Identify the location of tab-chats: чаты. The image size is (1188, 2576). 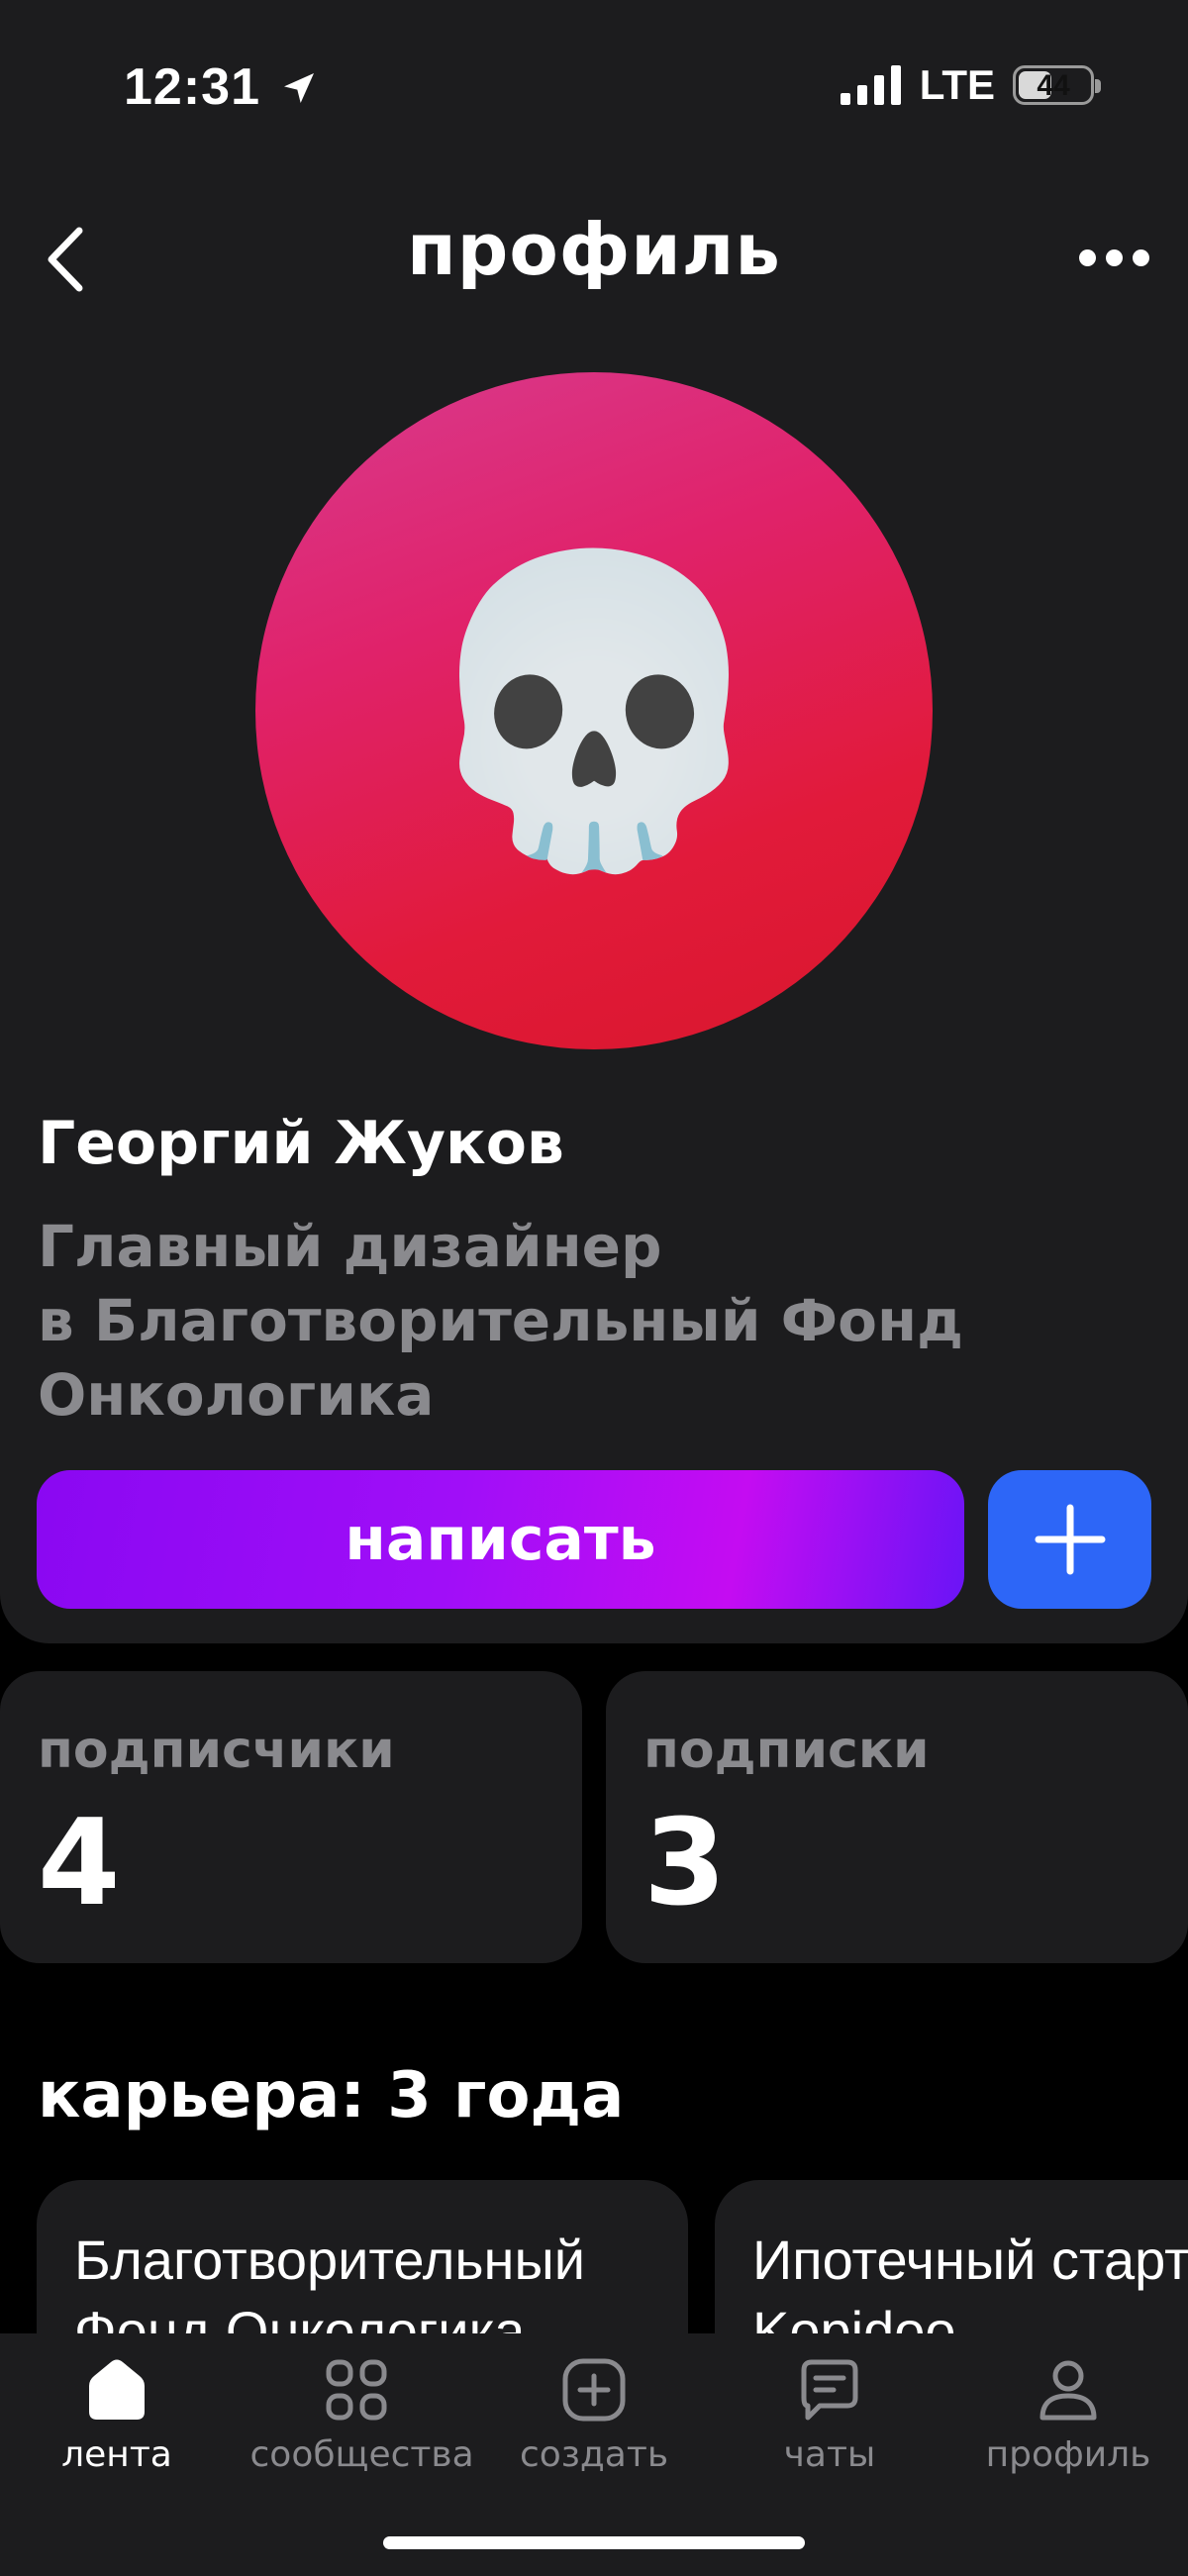
(830, 2416).